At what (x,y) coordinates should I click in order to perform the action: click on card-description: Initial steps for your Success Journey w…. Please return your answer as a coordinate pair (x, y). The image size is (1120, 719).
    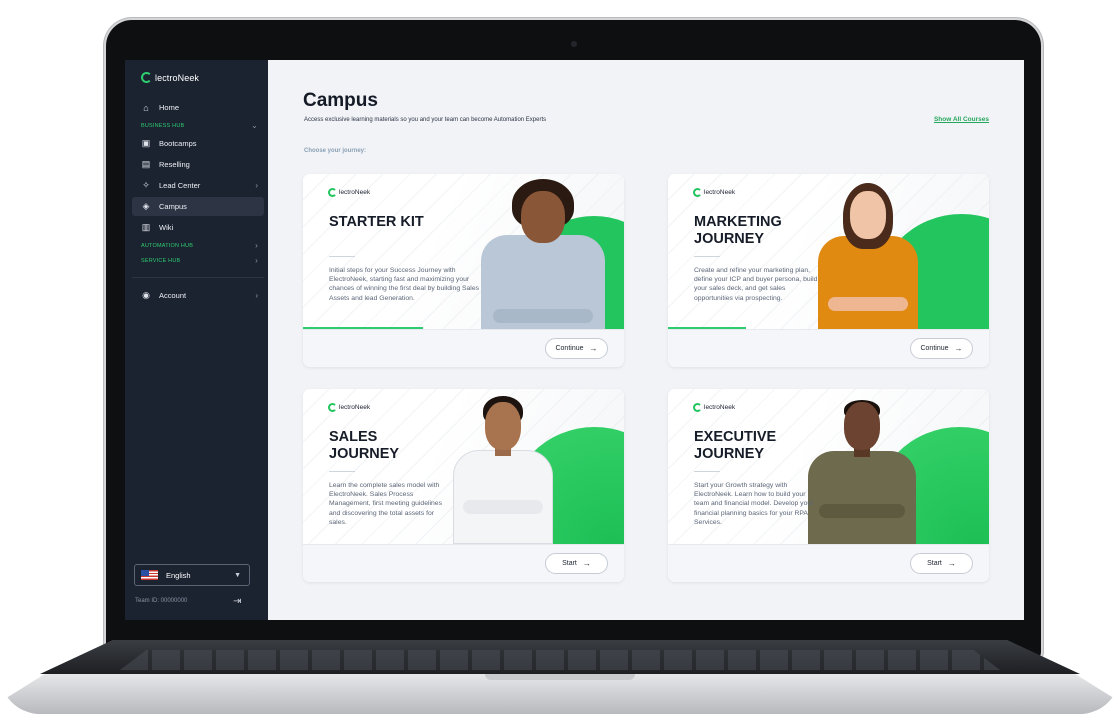
    Looking at the image, I should click on (404, 284).